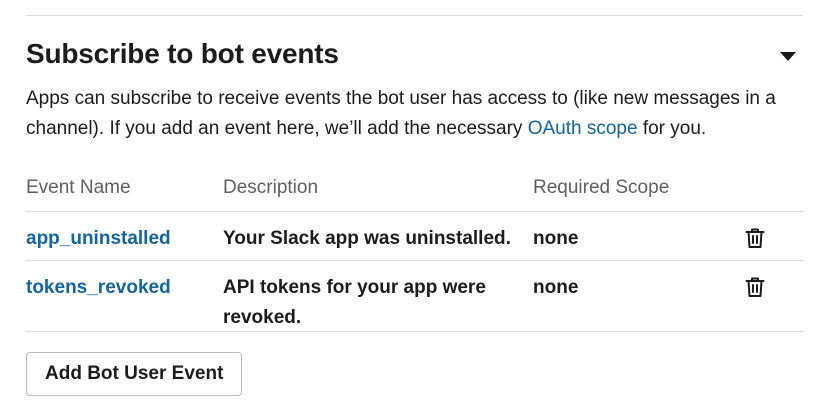 Image resolution: width=832 pixels, height=413 pixels. I want to click on caret-down-icon, so click(788, 56).